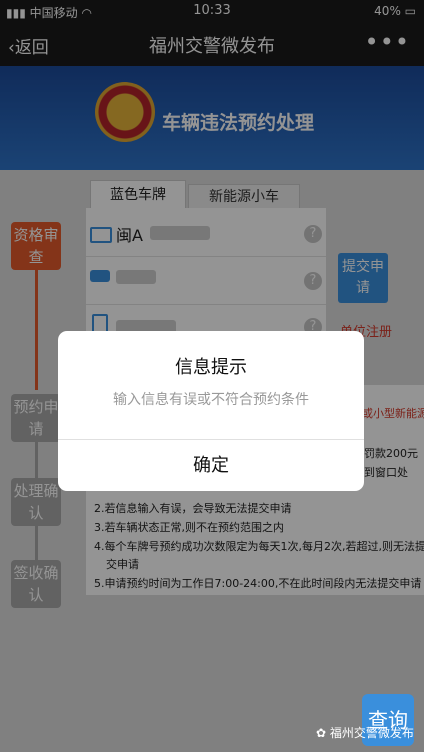 The image size is (424, 752). What do you see at coordinates (323, 733) in the screenshot?
I see `wechat-icon: ✿` at bounding box center [323, 733].